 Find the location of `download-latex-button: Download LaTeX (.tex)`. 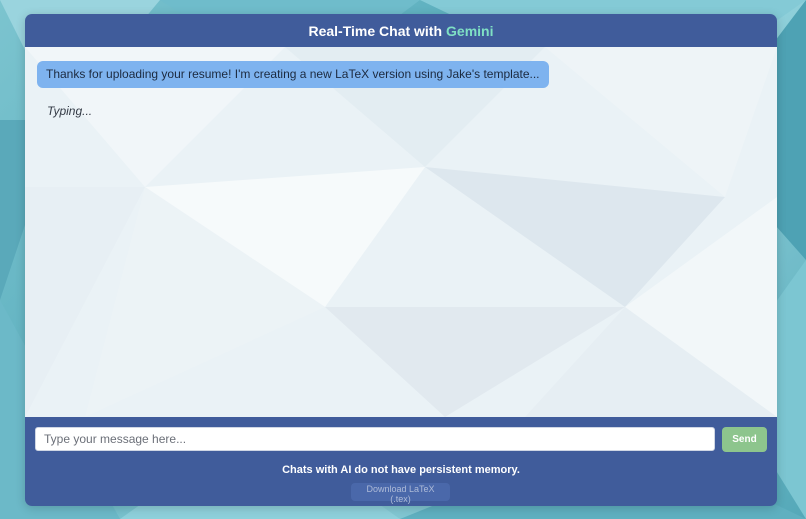

download-latex-button: Download LaTeX (.tex) is located at coordinates (400, 493).